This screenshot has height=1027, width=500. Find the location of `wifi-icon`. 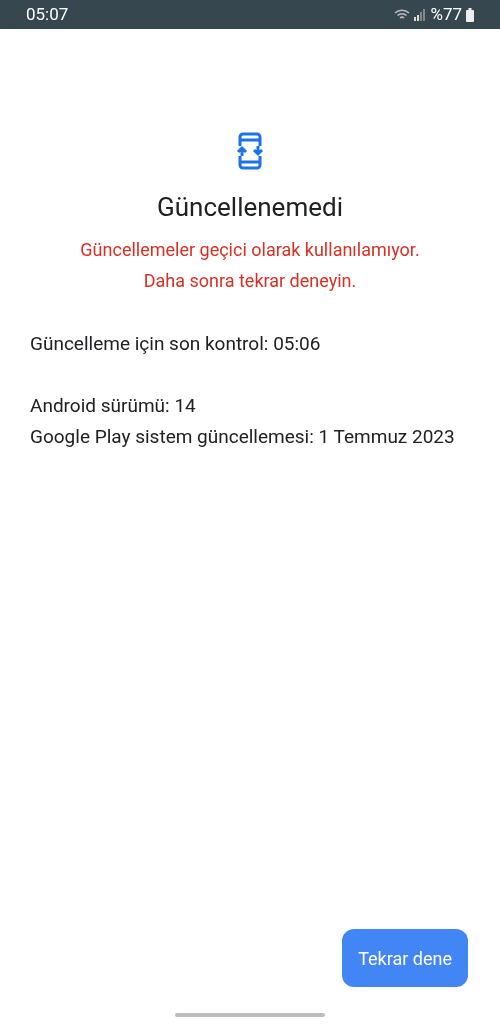

wifi-icon is located at coordinates (402, 14).